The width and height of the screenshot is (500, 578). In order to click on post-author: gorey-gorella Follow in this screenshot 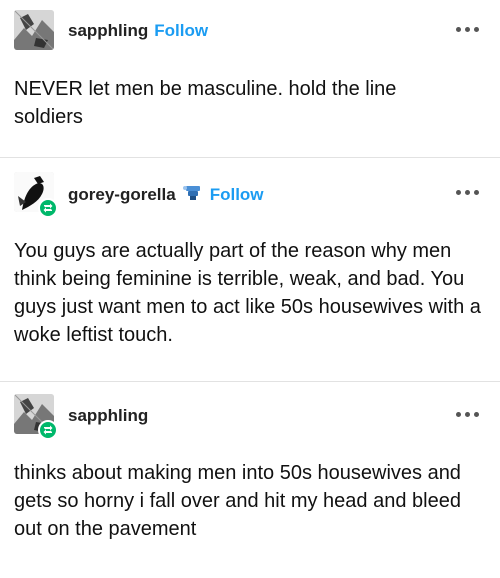, I will do `click(166, 195)`.